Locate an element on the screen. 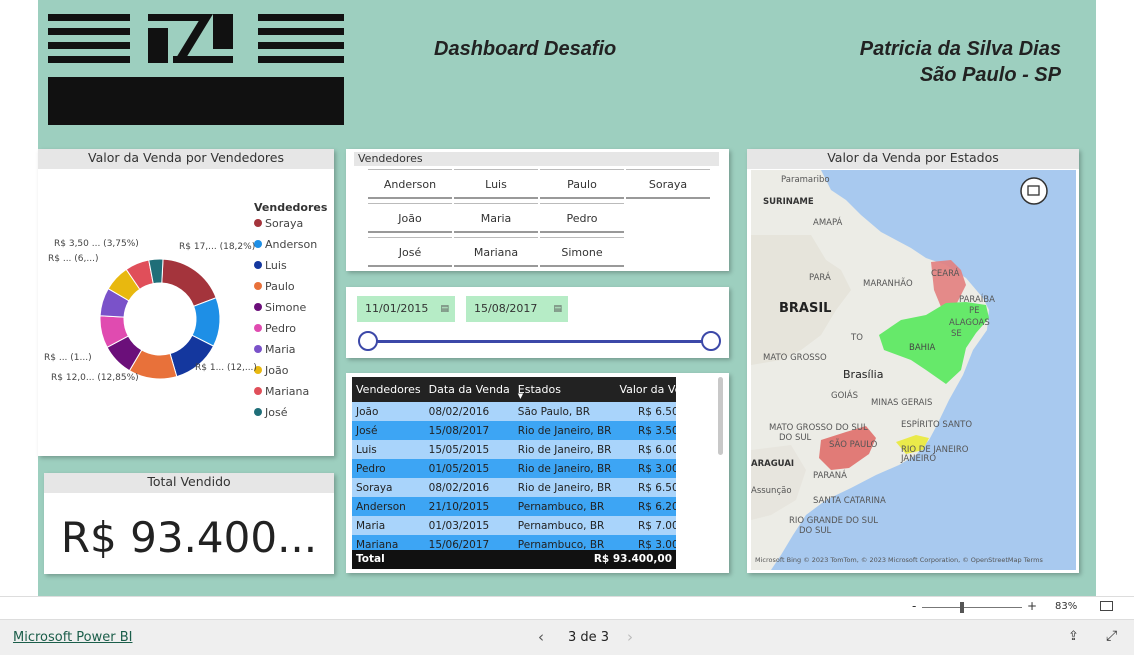 Image resolution: width=1134 pixels, height=655 pixels. legend-item-pedro: Pedro is located at coordinates (275, 329).